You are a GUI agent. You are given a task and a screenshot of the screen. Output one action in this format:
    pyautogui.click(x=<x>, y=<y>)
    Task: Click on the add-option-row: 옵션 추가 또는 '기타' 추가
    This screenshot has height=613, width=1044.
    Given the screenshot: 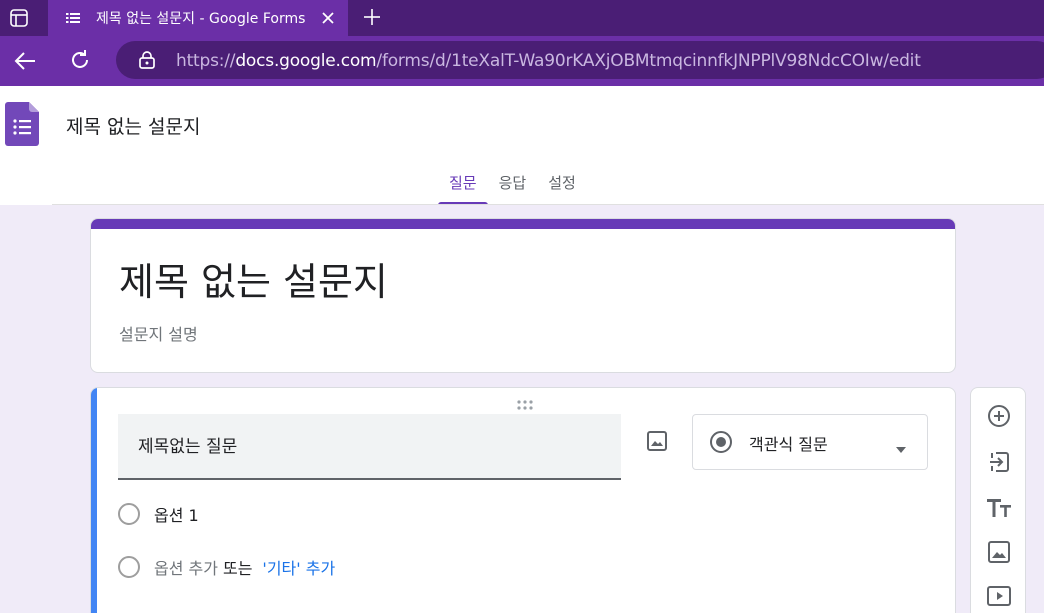 What is the action you would take?
    pyautogui.click(x=226, y=567)
    